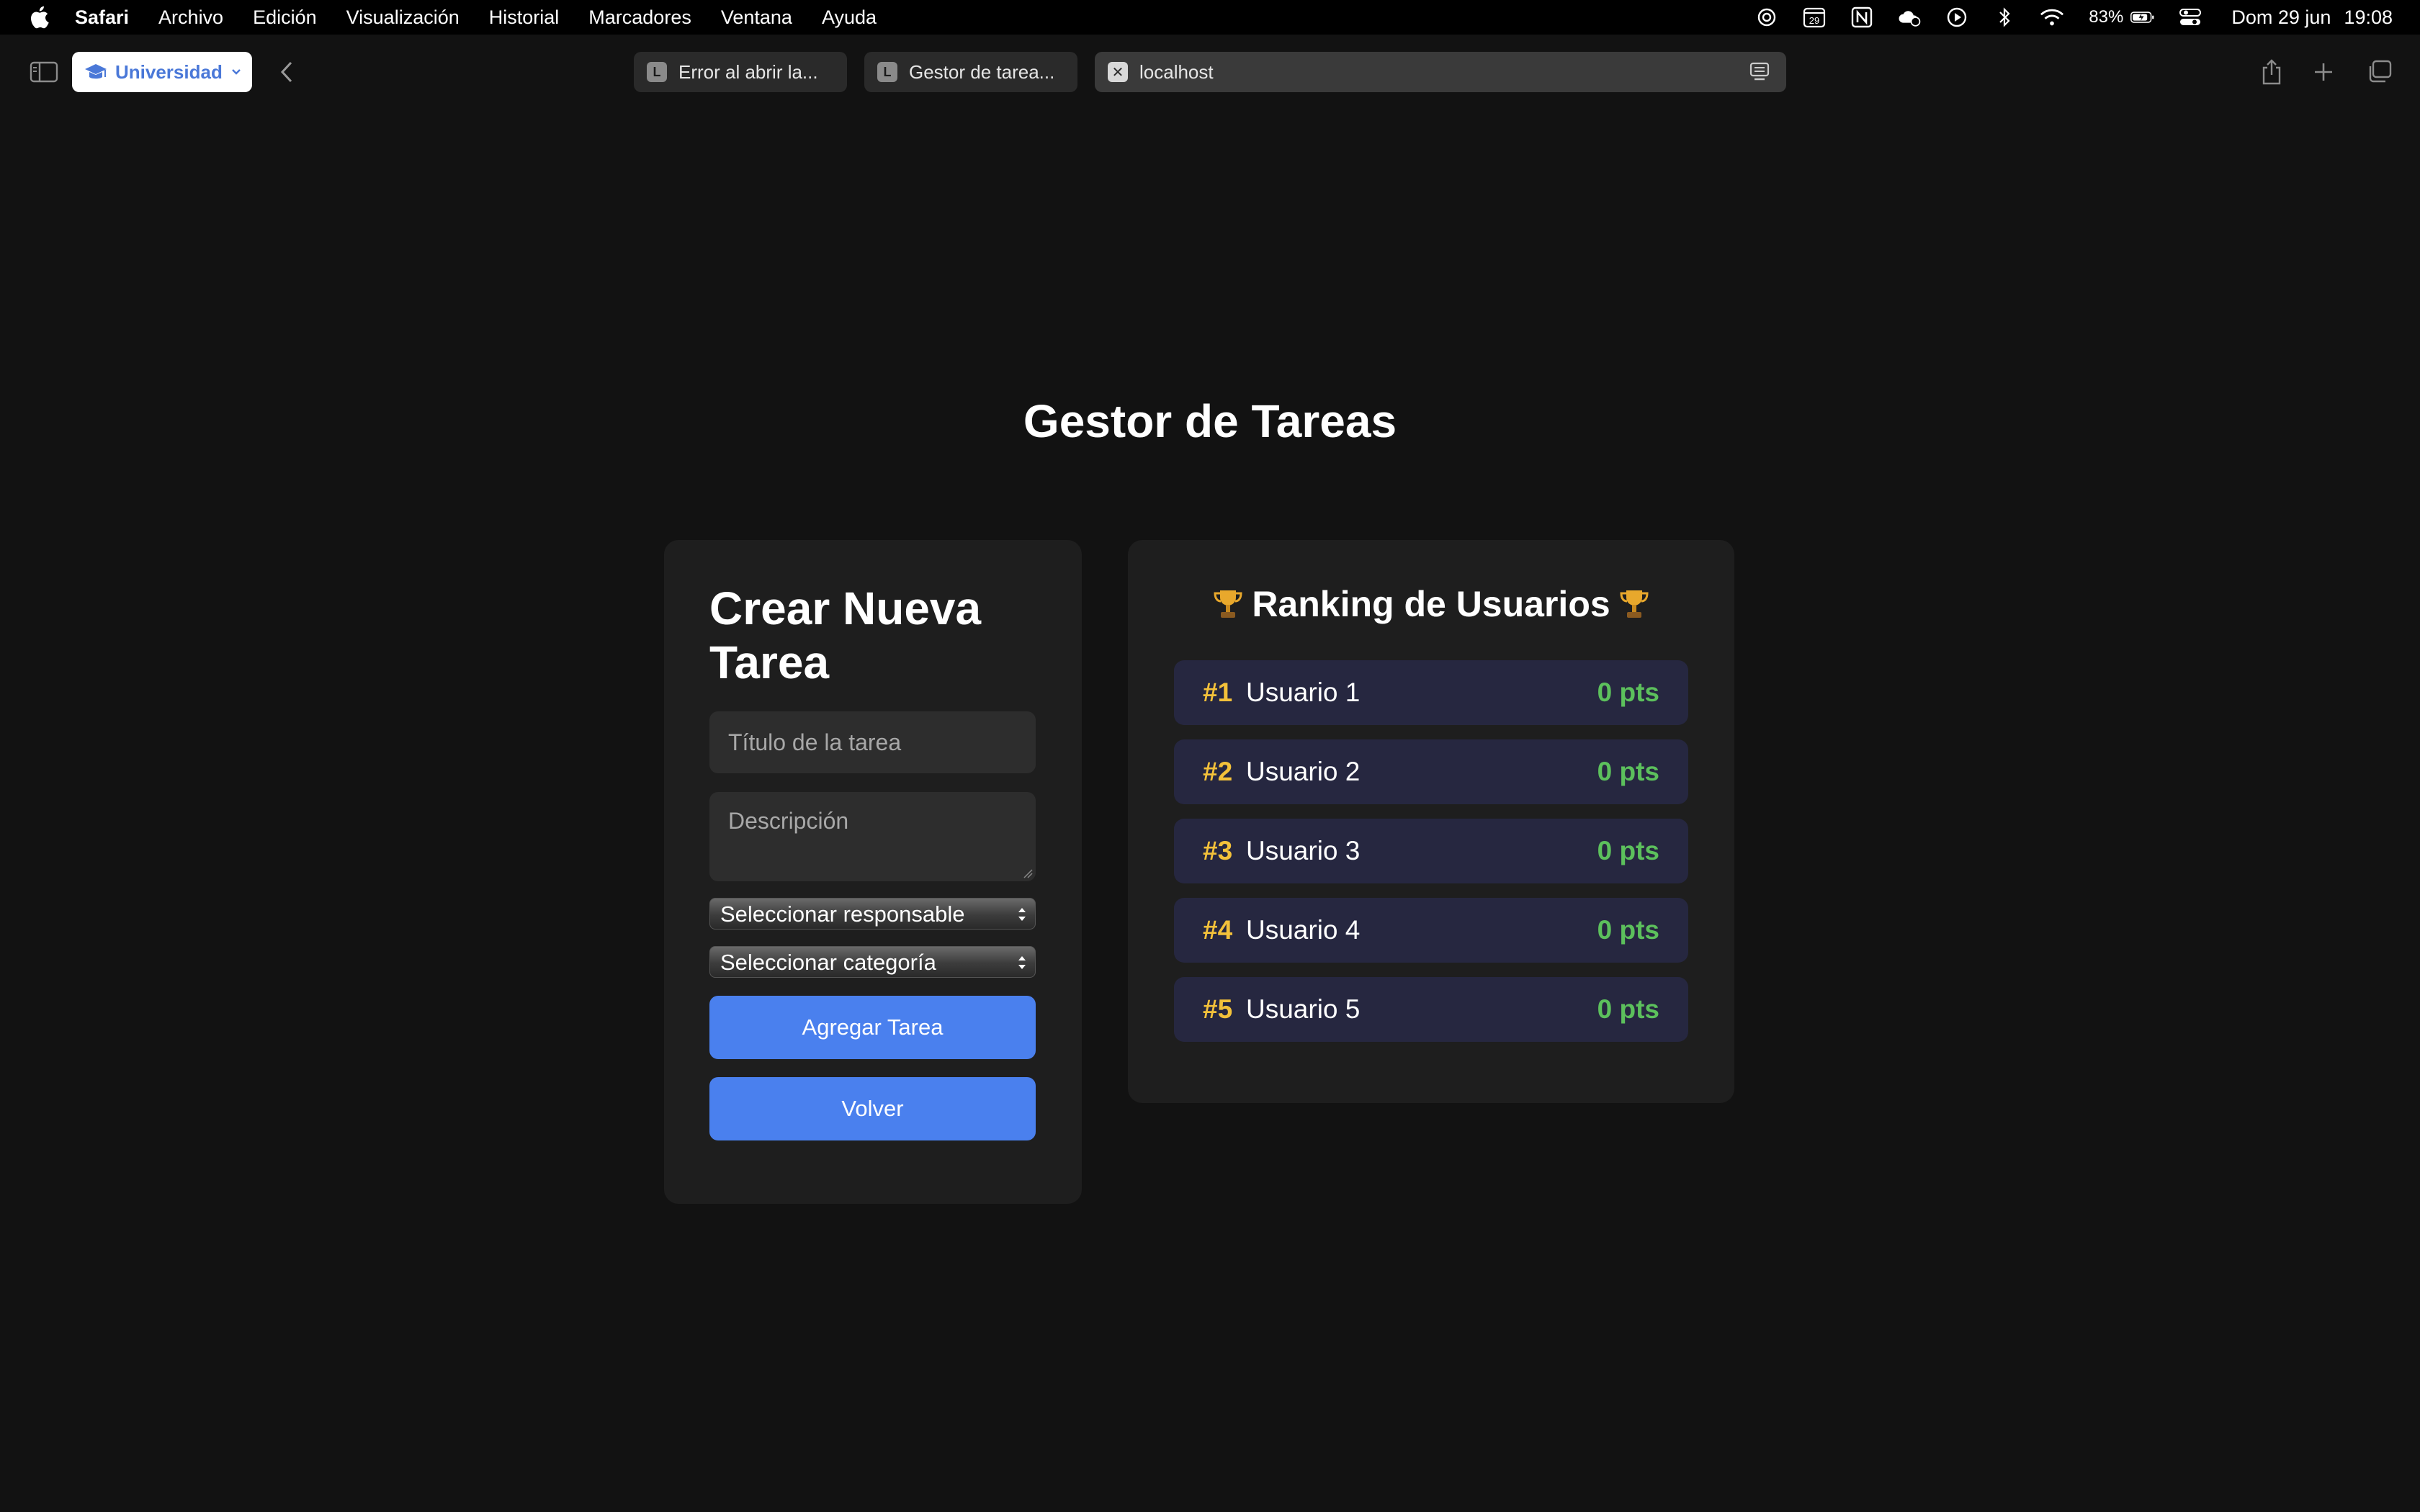 The image size is (2420, 1512). I want to click on ranking-user-name: Usuario 1, so click(1303, 692).